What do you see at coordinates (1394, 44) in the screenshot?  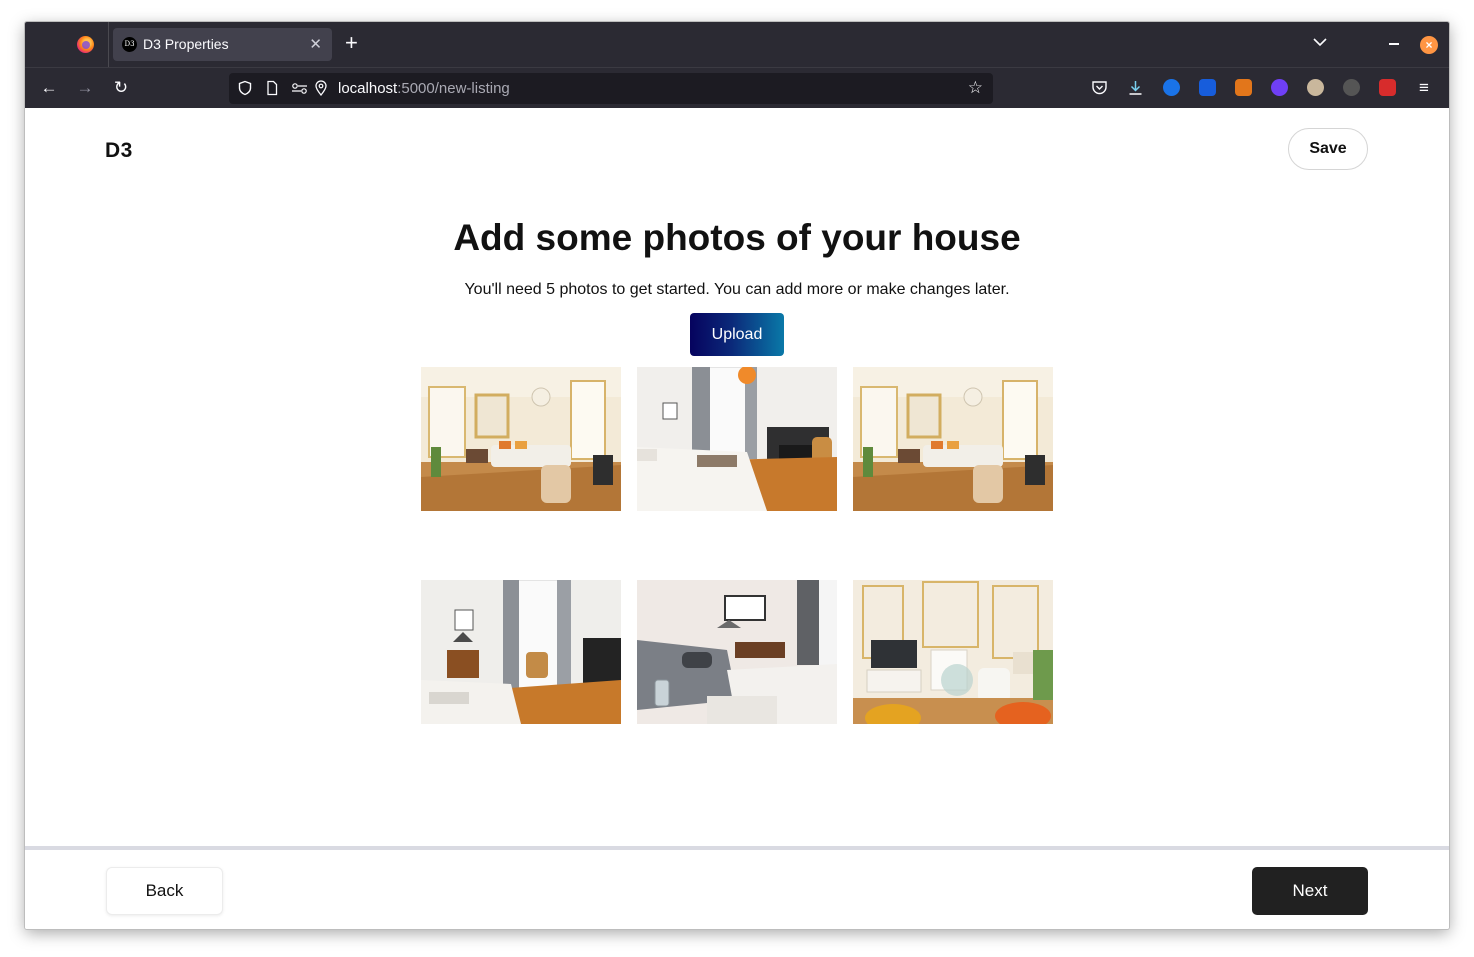 I see `minimize-icon` at bounding box center [1394, 44].